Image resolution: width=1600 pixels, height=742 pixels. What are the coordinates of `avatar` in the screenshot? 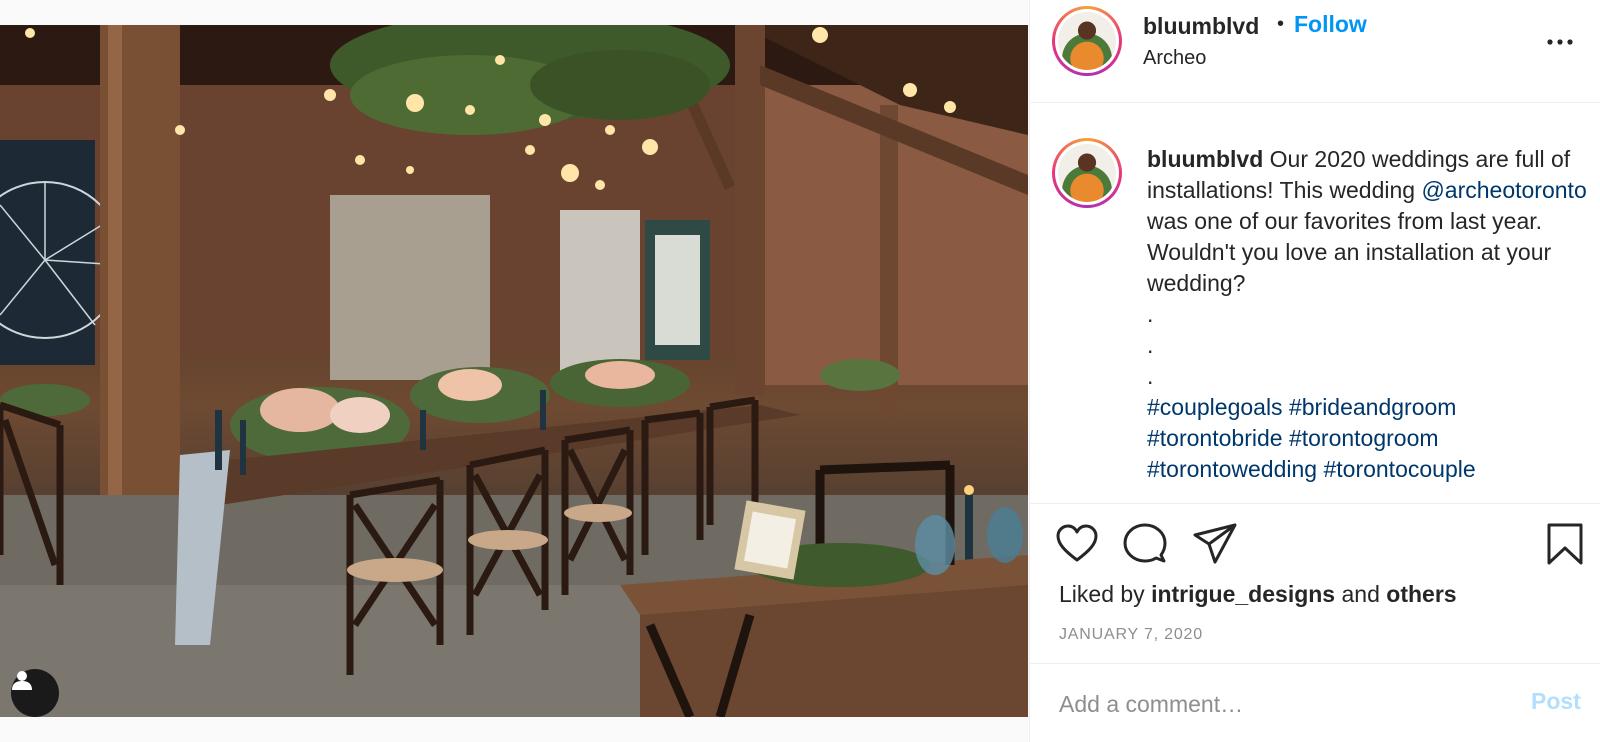 It's located at (1087, 41).